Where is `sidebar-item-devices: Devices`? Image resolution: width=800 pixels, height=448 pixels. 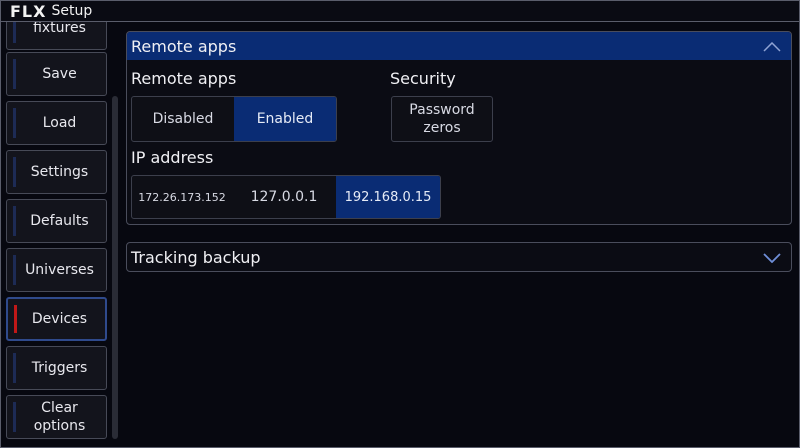 sidebar-item-devices: Devices is located at coordinates (56, 319).